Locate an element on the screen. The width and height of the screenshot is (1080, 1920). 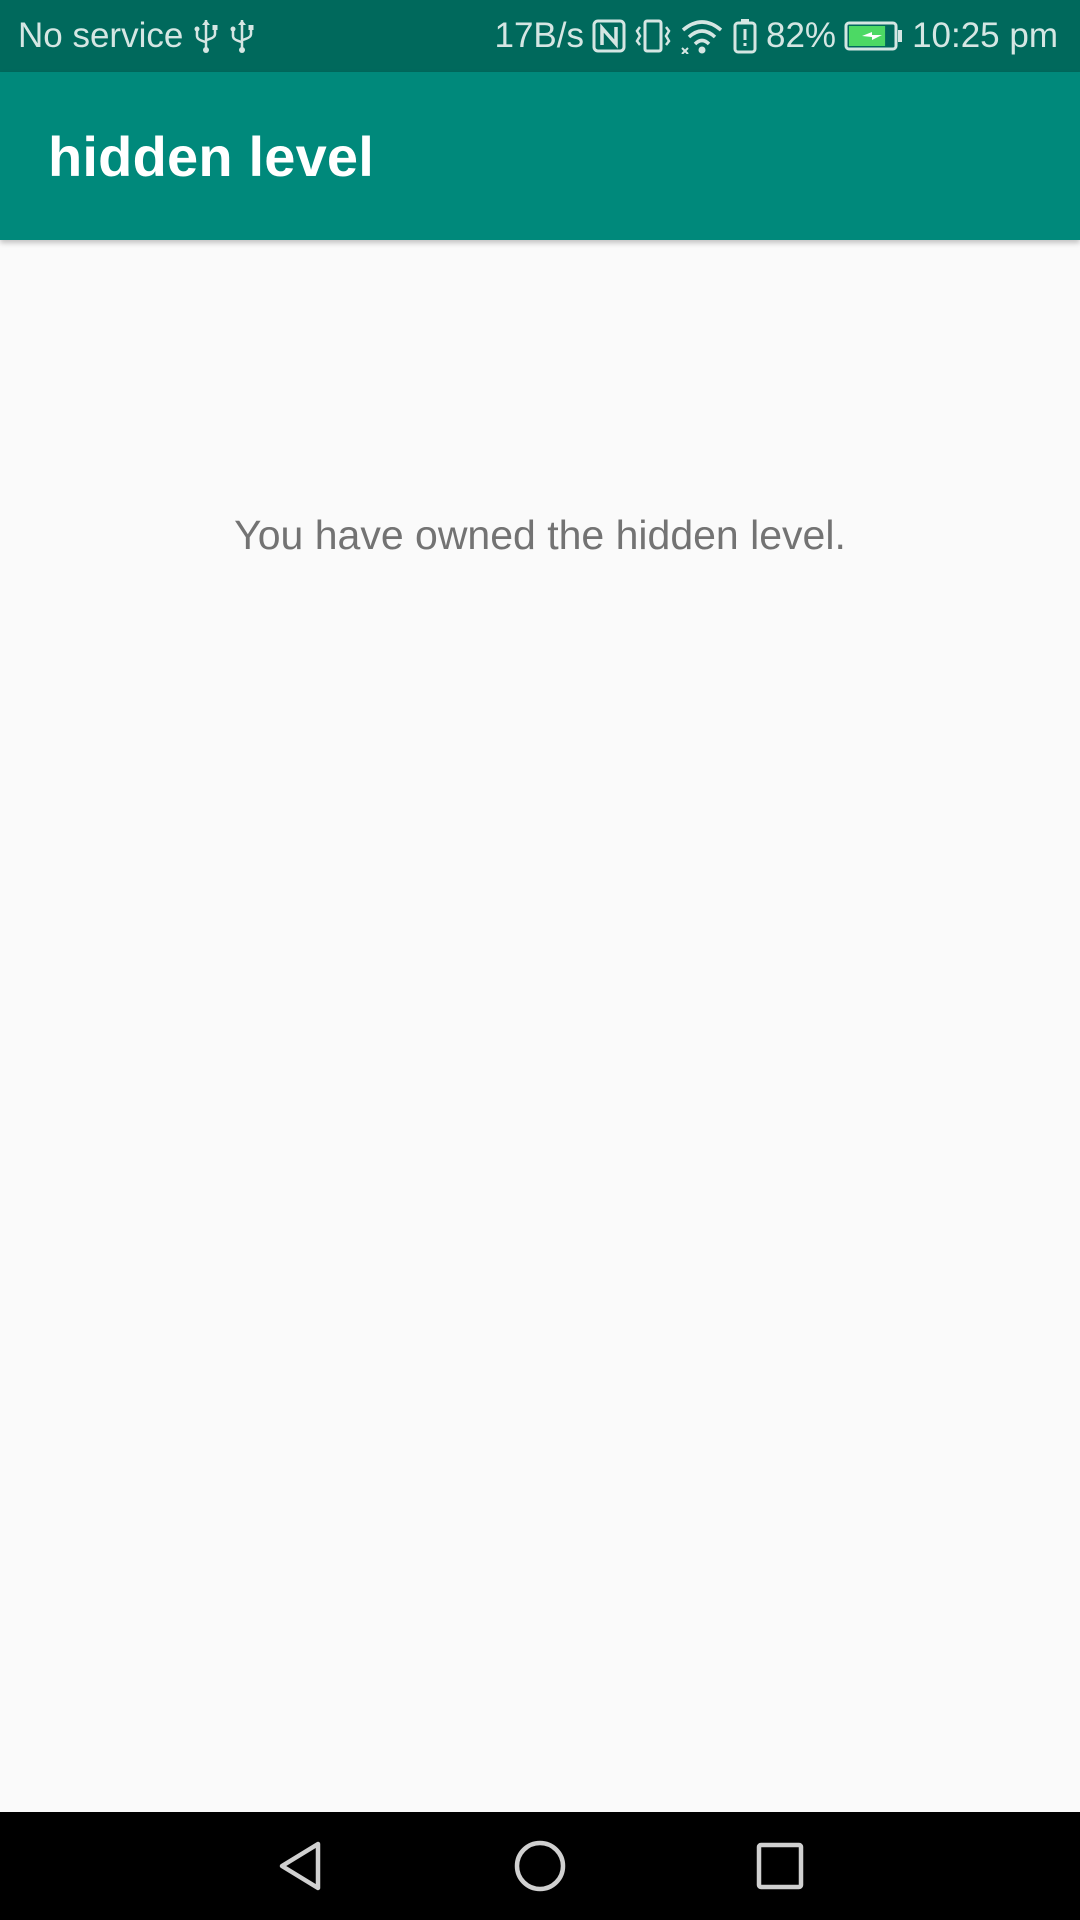
time-text: 10:25 pm is located at coordinates (985, 35).